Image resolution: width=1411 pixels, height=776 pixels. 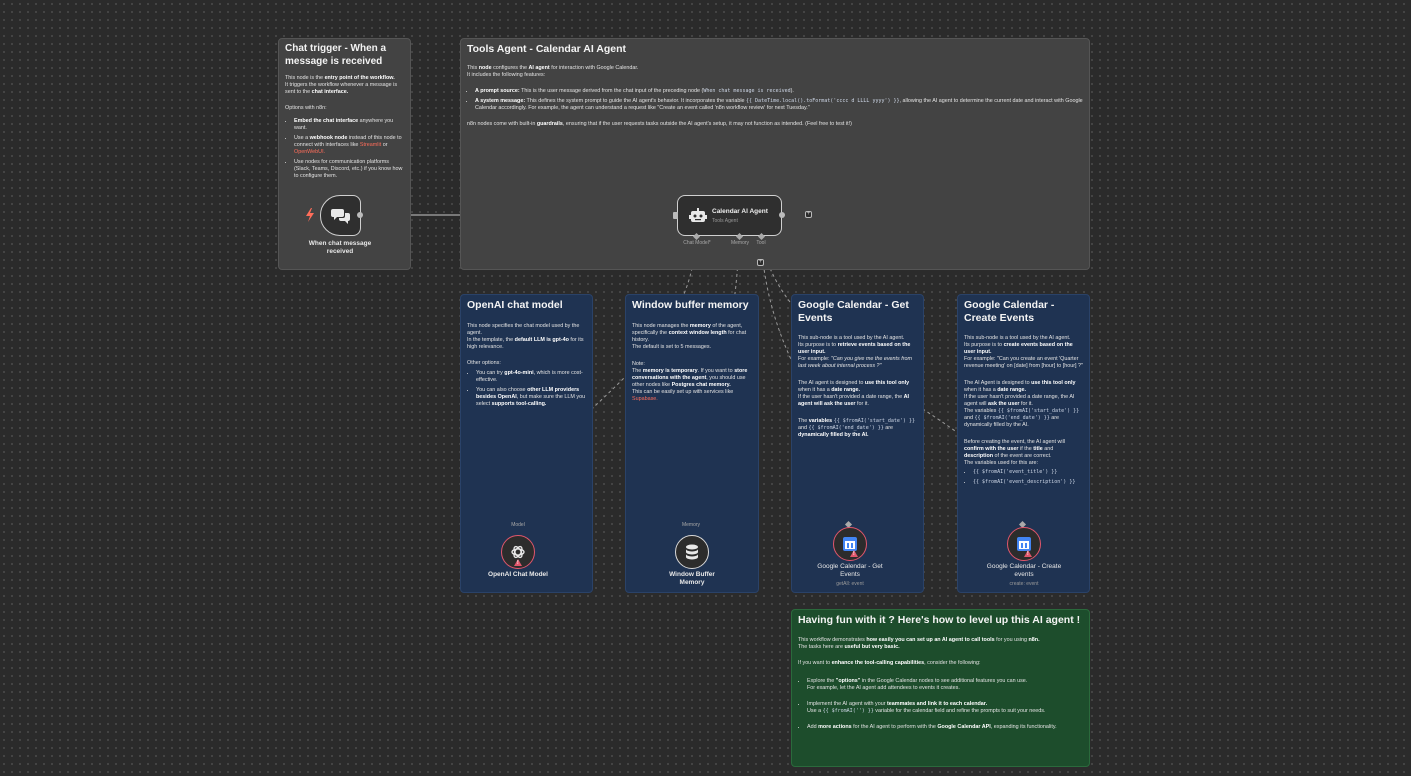 I want to click on warning-icon, so click(x=1028, y=553).